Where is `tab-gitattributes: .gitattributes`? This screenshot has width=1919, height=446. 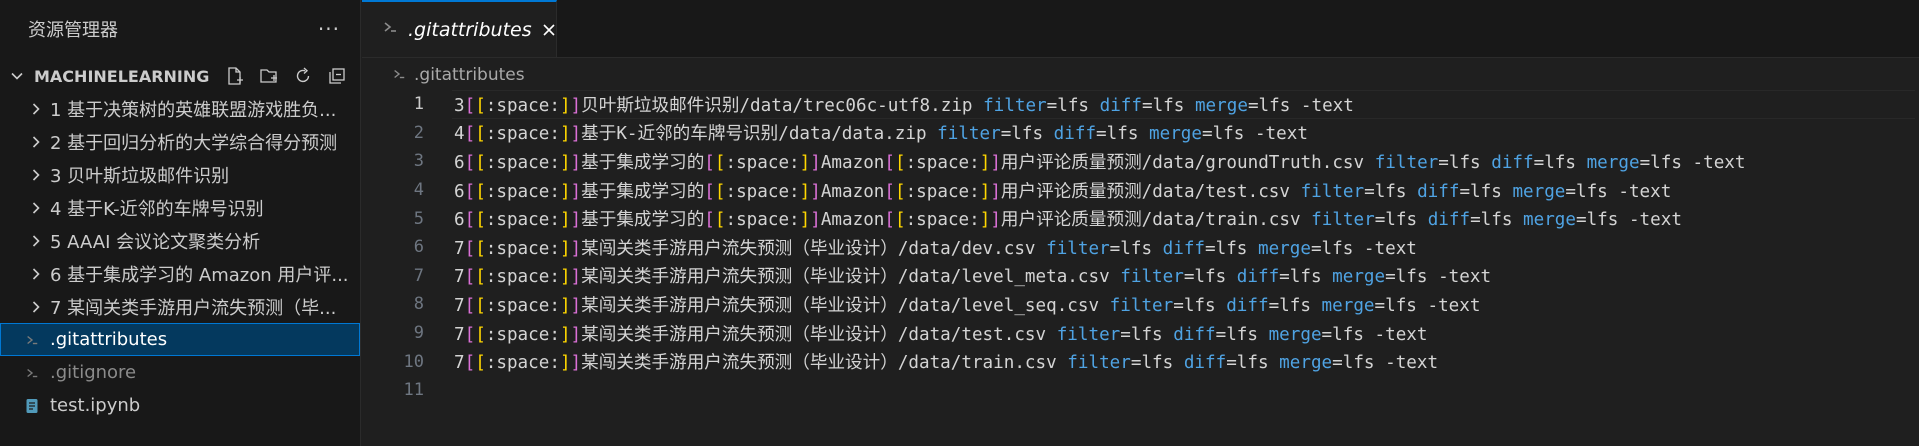
tab-gitattributes: .gitattributes is located at coordinates (459, 28).